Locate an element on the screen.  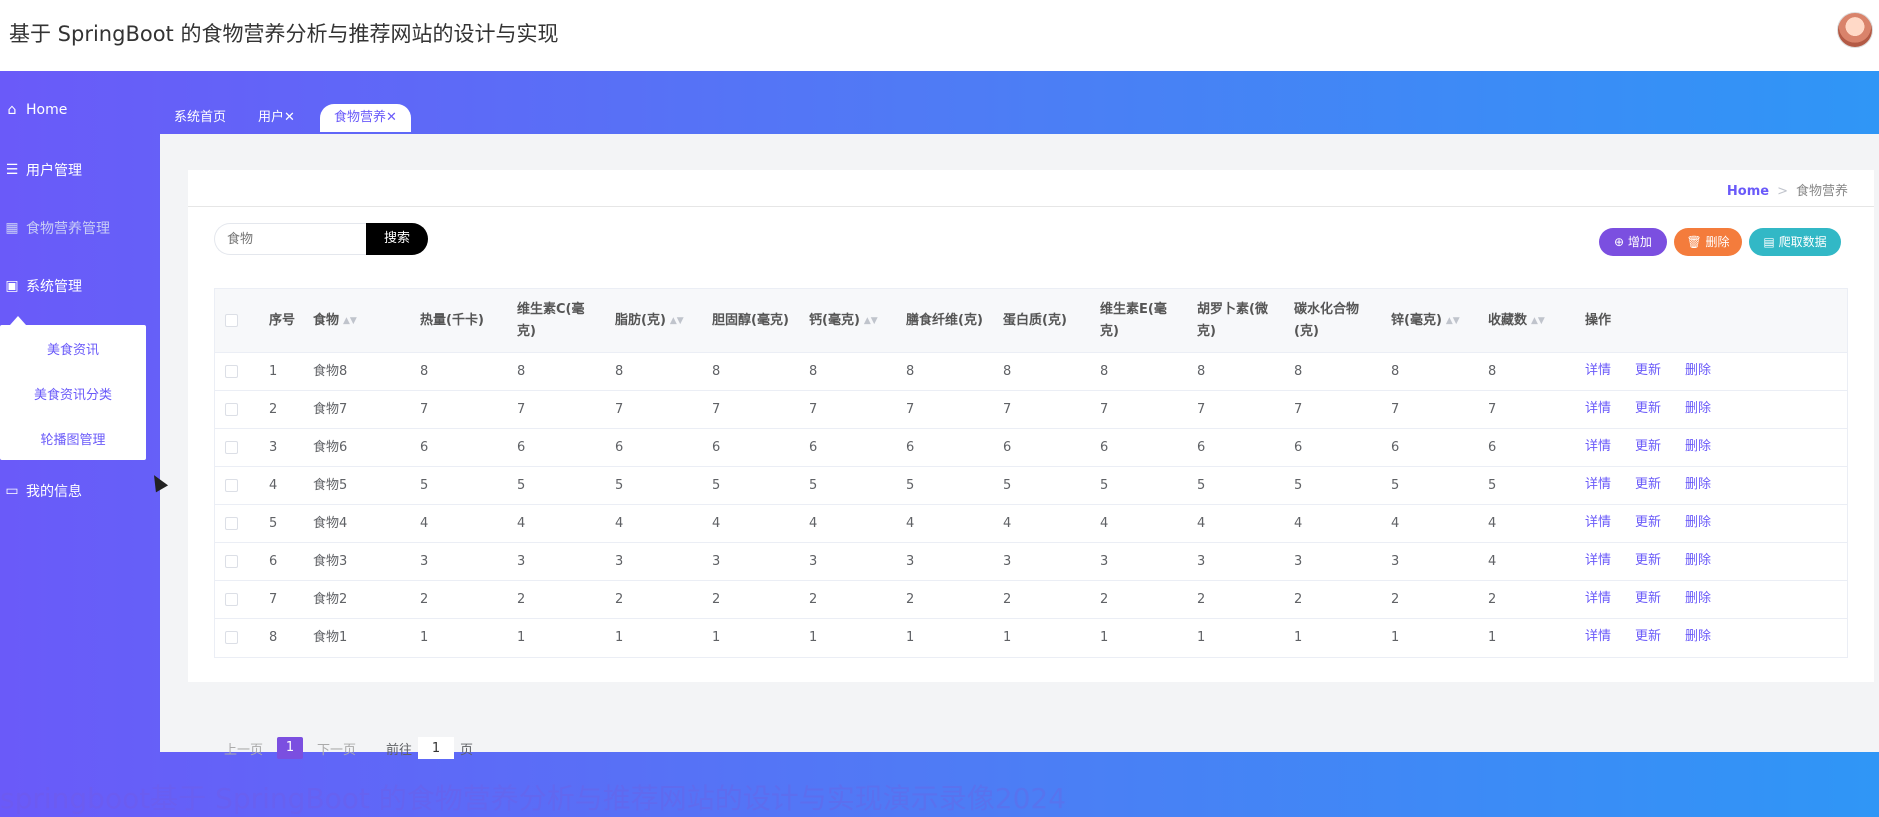
breadcrumb-home: Home is located at coordinates (1748, 191).